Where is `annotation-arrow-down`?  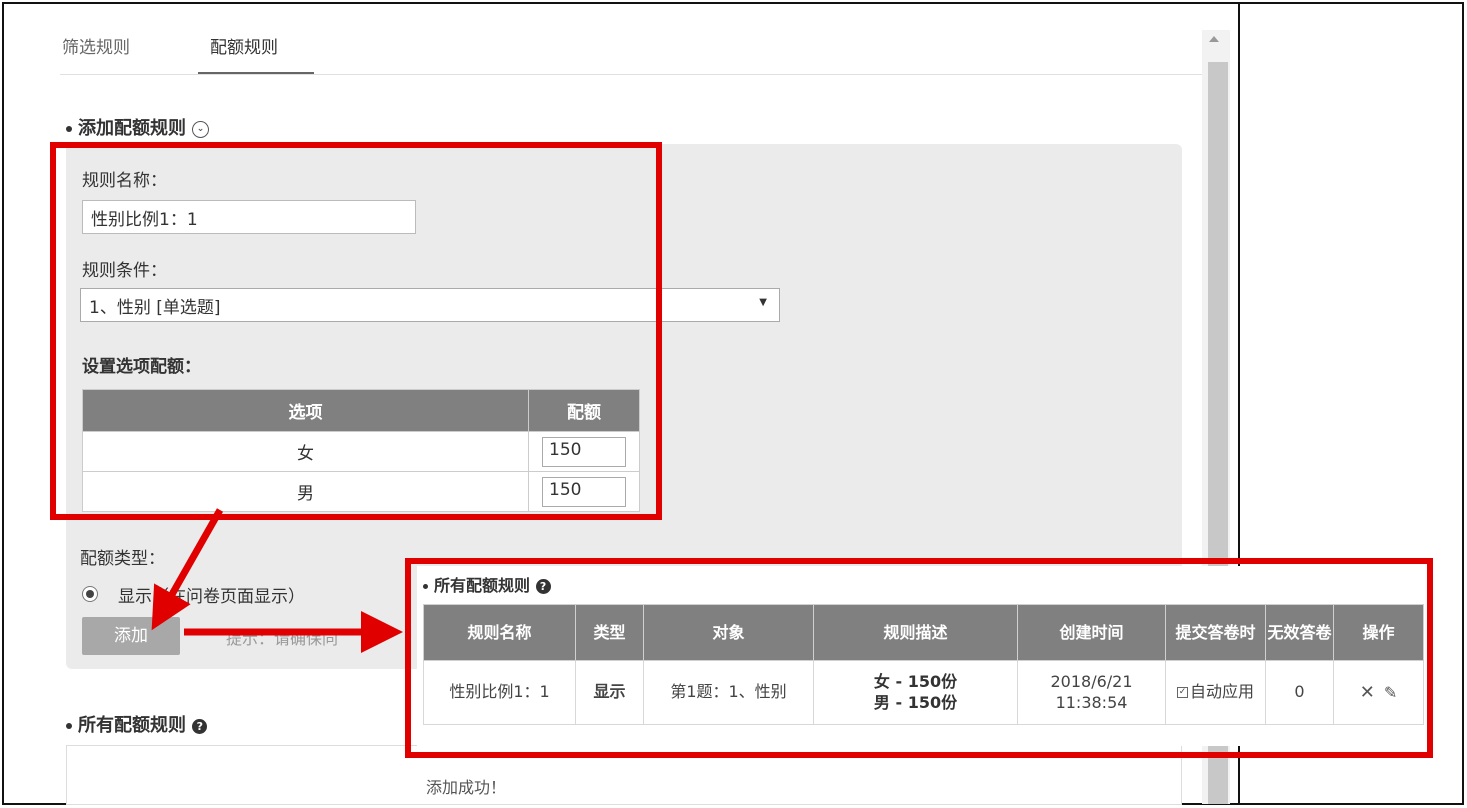 annotation-arrow-down is located at coordinates (187, 569).